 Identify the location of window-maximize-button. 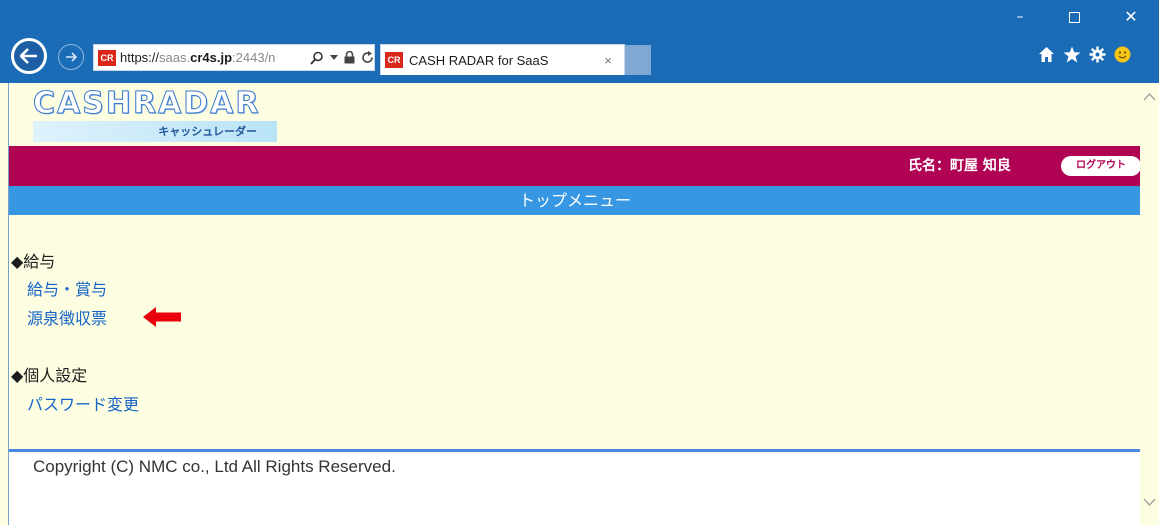
(1074, 17).